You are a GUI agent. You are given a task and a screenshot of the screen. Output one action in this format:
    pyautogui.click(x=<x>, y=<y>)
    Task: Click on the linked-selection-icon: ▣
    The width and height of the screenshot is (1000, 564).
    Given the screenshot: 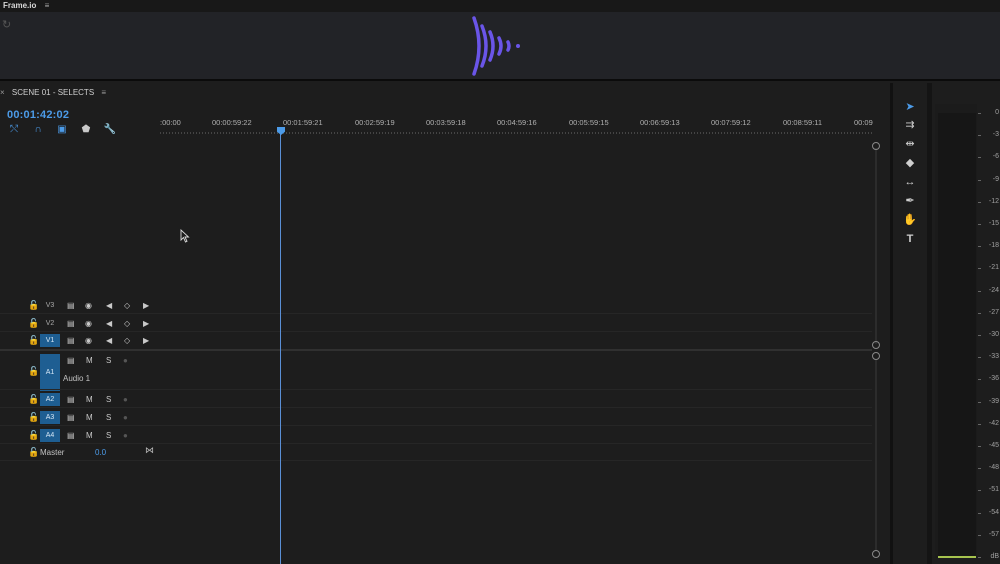 What is the action you would take?
    pyautogui.click(x=62, y=130)
    